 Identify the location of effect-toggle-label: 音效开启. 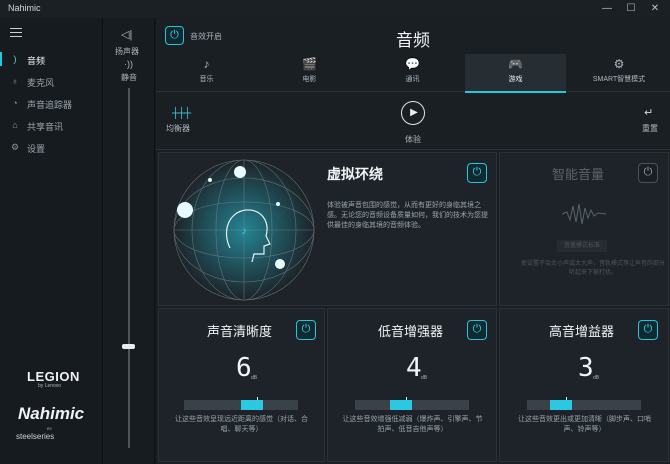
(206, 36).